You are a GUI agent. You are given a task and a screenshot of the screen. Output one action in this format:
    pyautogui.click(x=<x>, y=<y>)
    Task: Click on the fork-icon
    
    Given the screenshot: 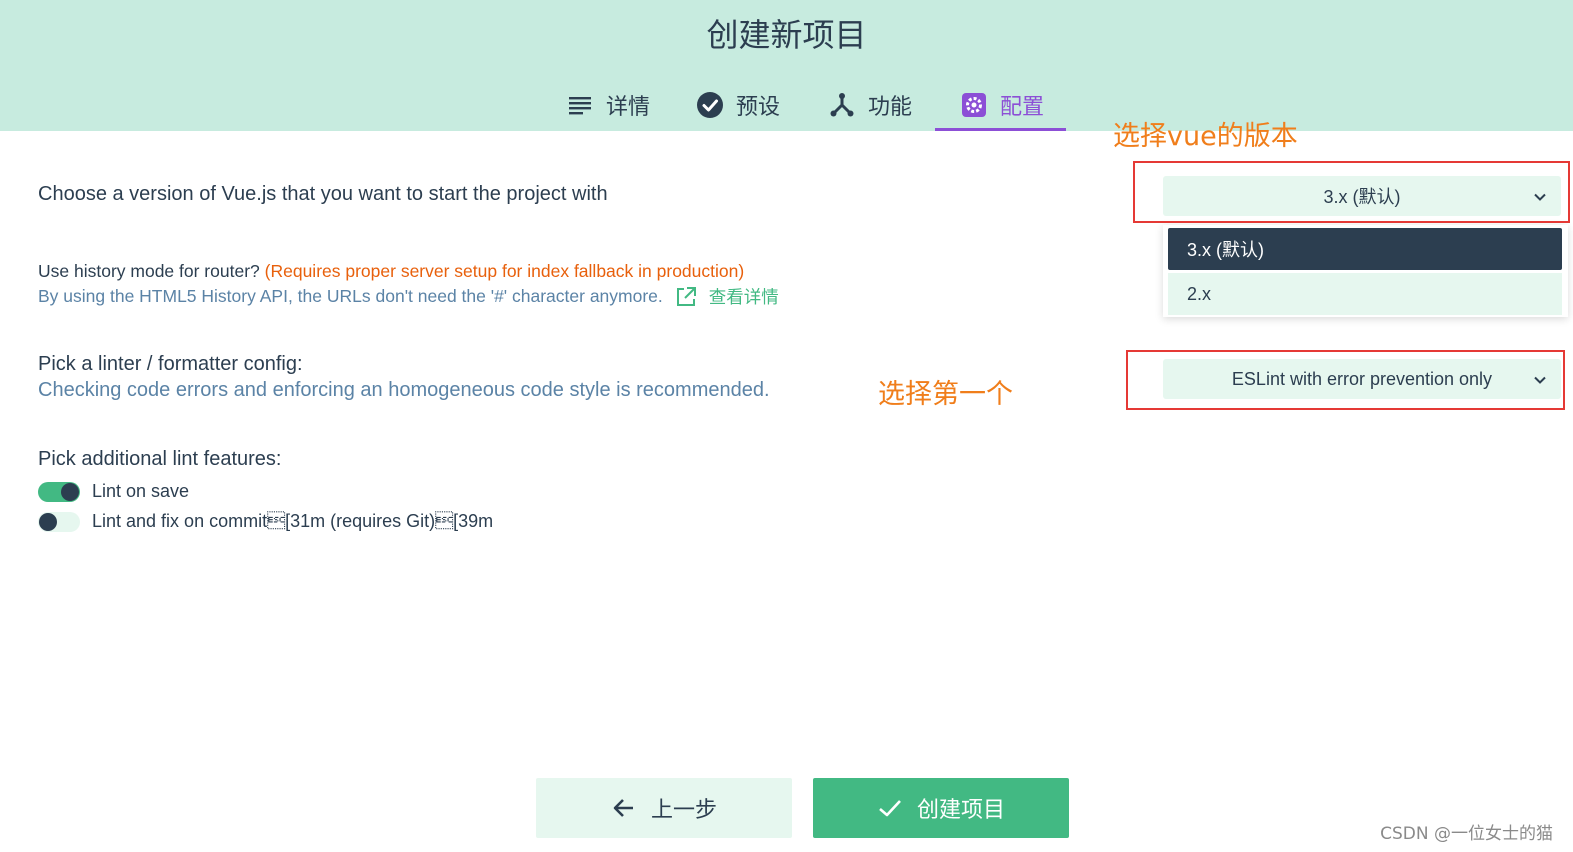 What is the action you would take?
    pyautogui.click(x=842, y=105)
    